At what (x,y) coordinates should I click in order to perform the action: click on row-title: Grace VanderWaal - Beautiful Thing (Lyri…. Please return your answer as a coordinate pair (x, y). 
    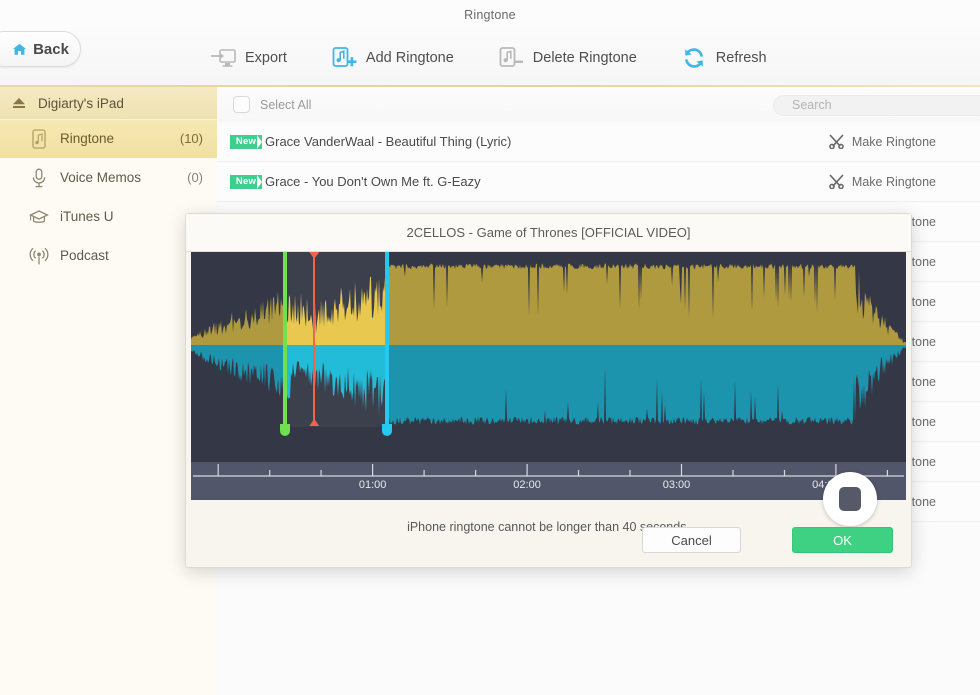
    Looking at the image, I should click on (388, 141).